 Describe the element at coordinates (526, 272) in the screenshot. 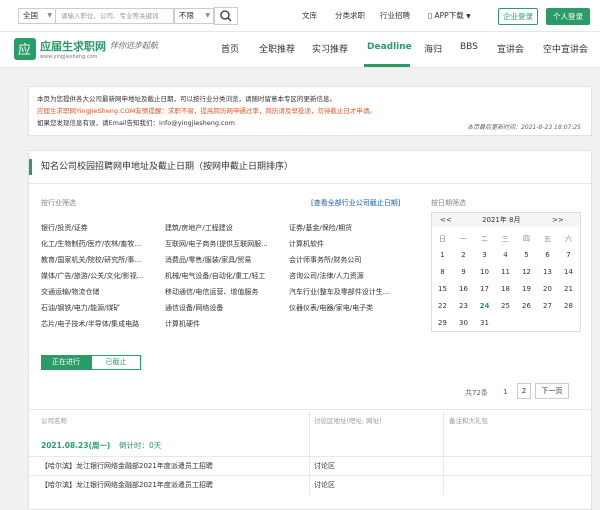

I see `calendar-day: 12` at that location.